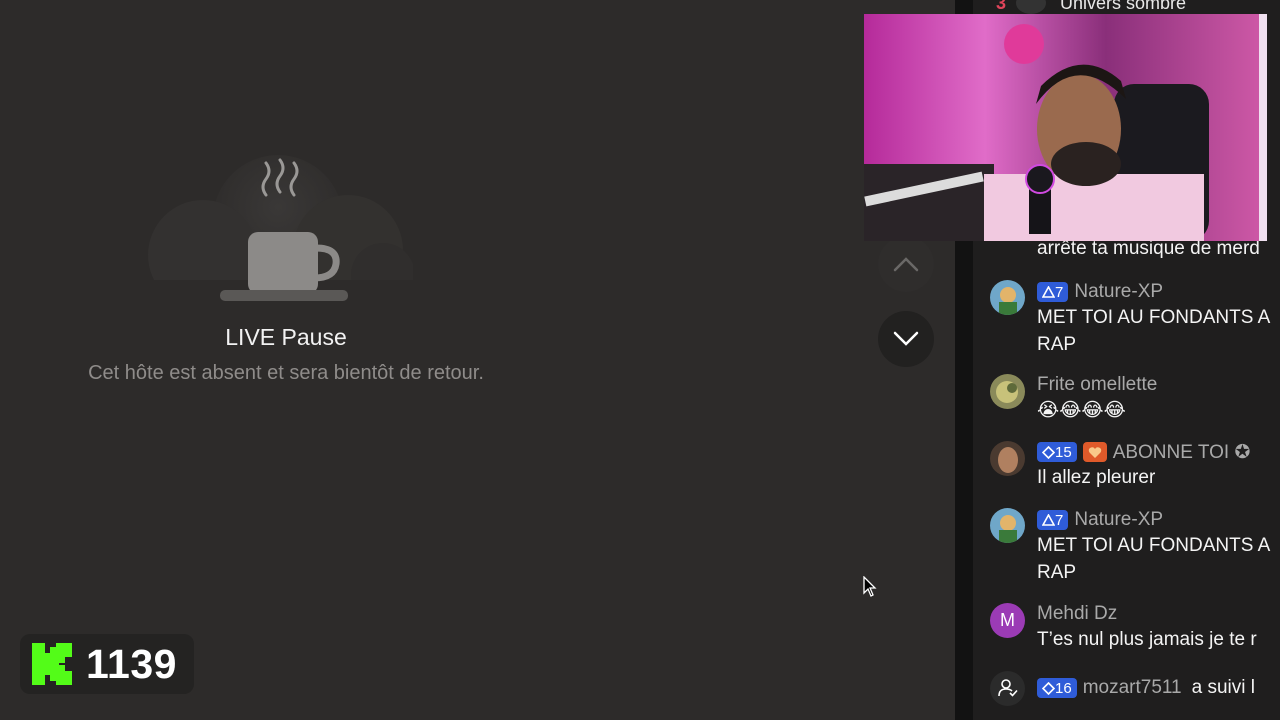 The width and height of the screenshot is (1280, 720). I want to click on viewer-count: 1139, so click(131, 663).